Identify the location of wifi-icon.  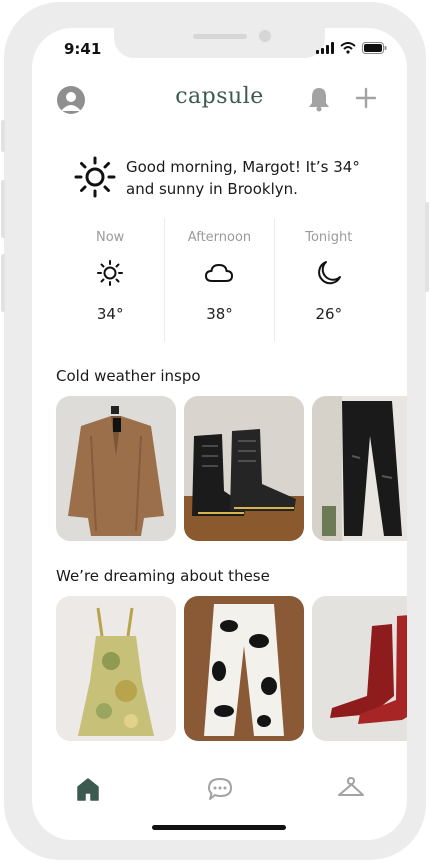
(348, 48).